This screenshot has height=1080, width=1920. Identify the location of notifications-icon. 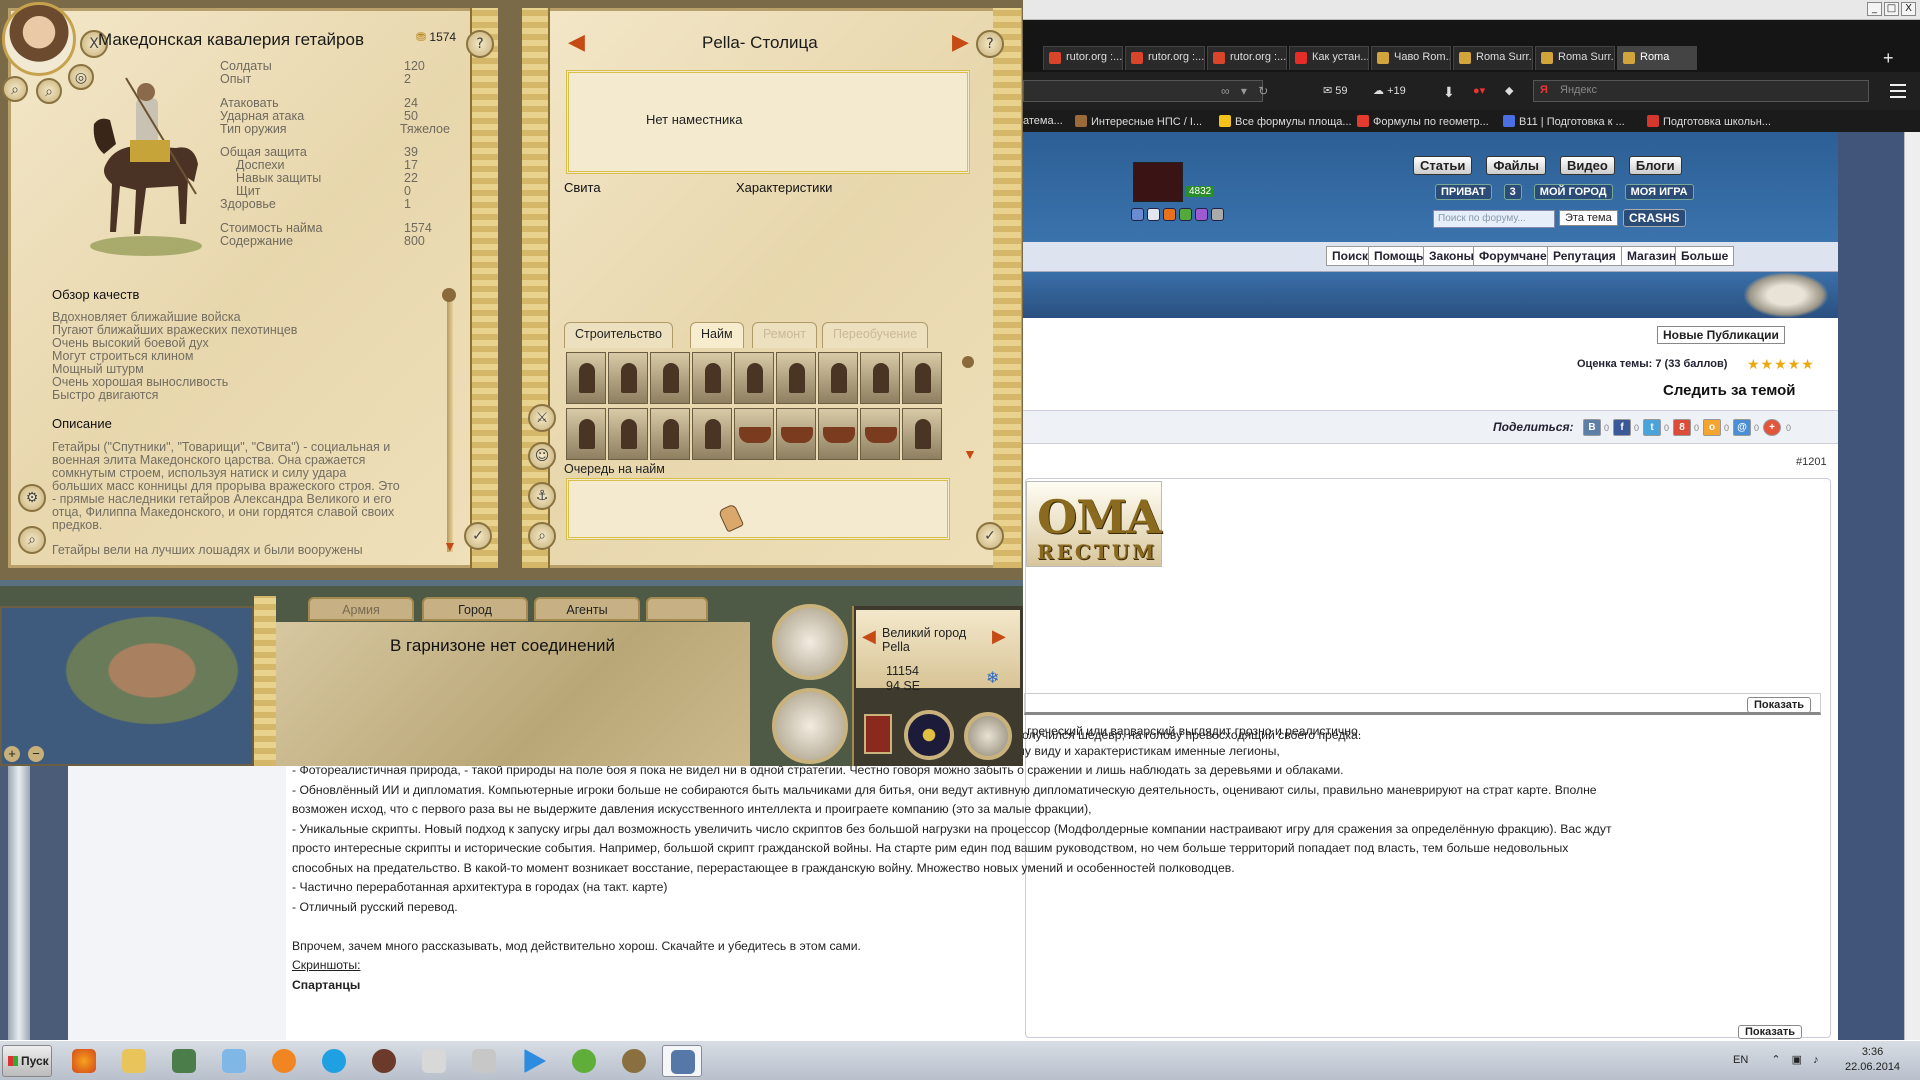
(1169, 214).